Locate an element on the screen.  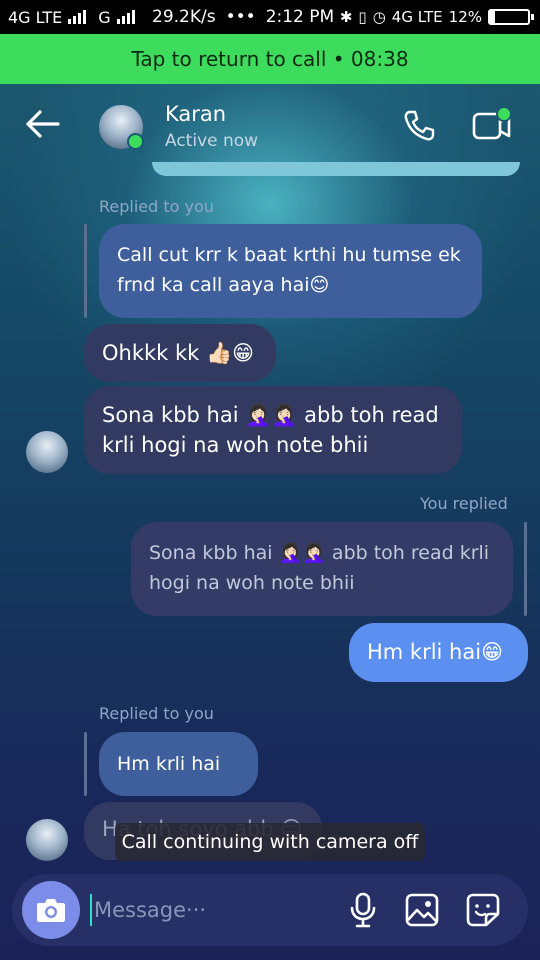
incoming-message: Ohkkk kk 👍🏻😁 is located at coordinates (180, 353).